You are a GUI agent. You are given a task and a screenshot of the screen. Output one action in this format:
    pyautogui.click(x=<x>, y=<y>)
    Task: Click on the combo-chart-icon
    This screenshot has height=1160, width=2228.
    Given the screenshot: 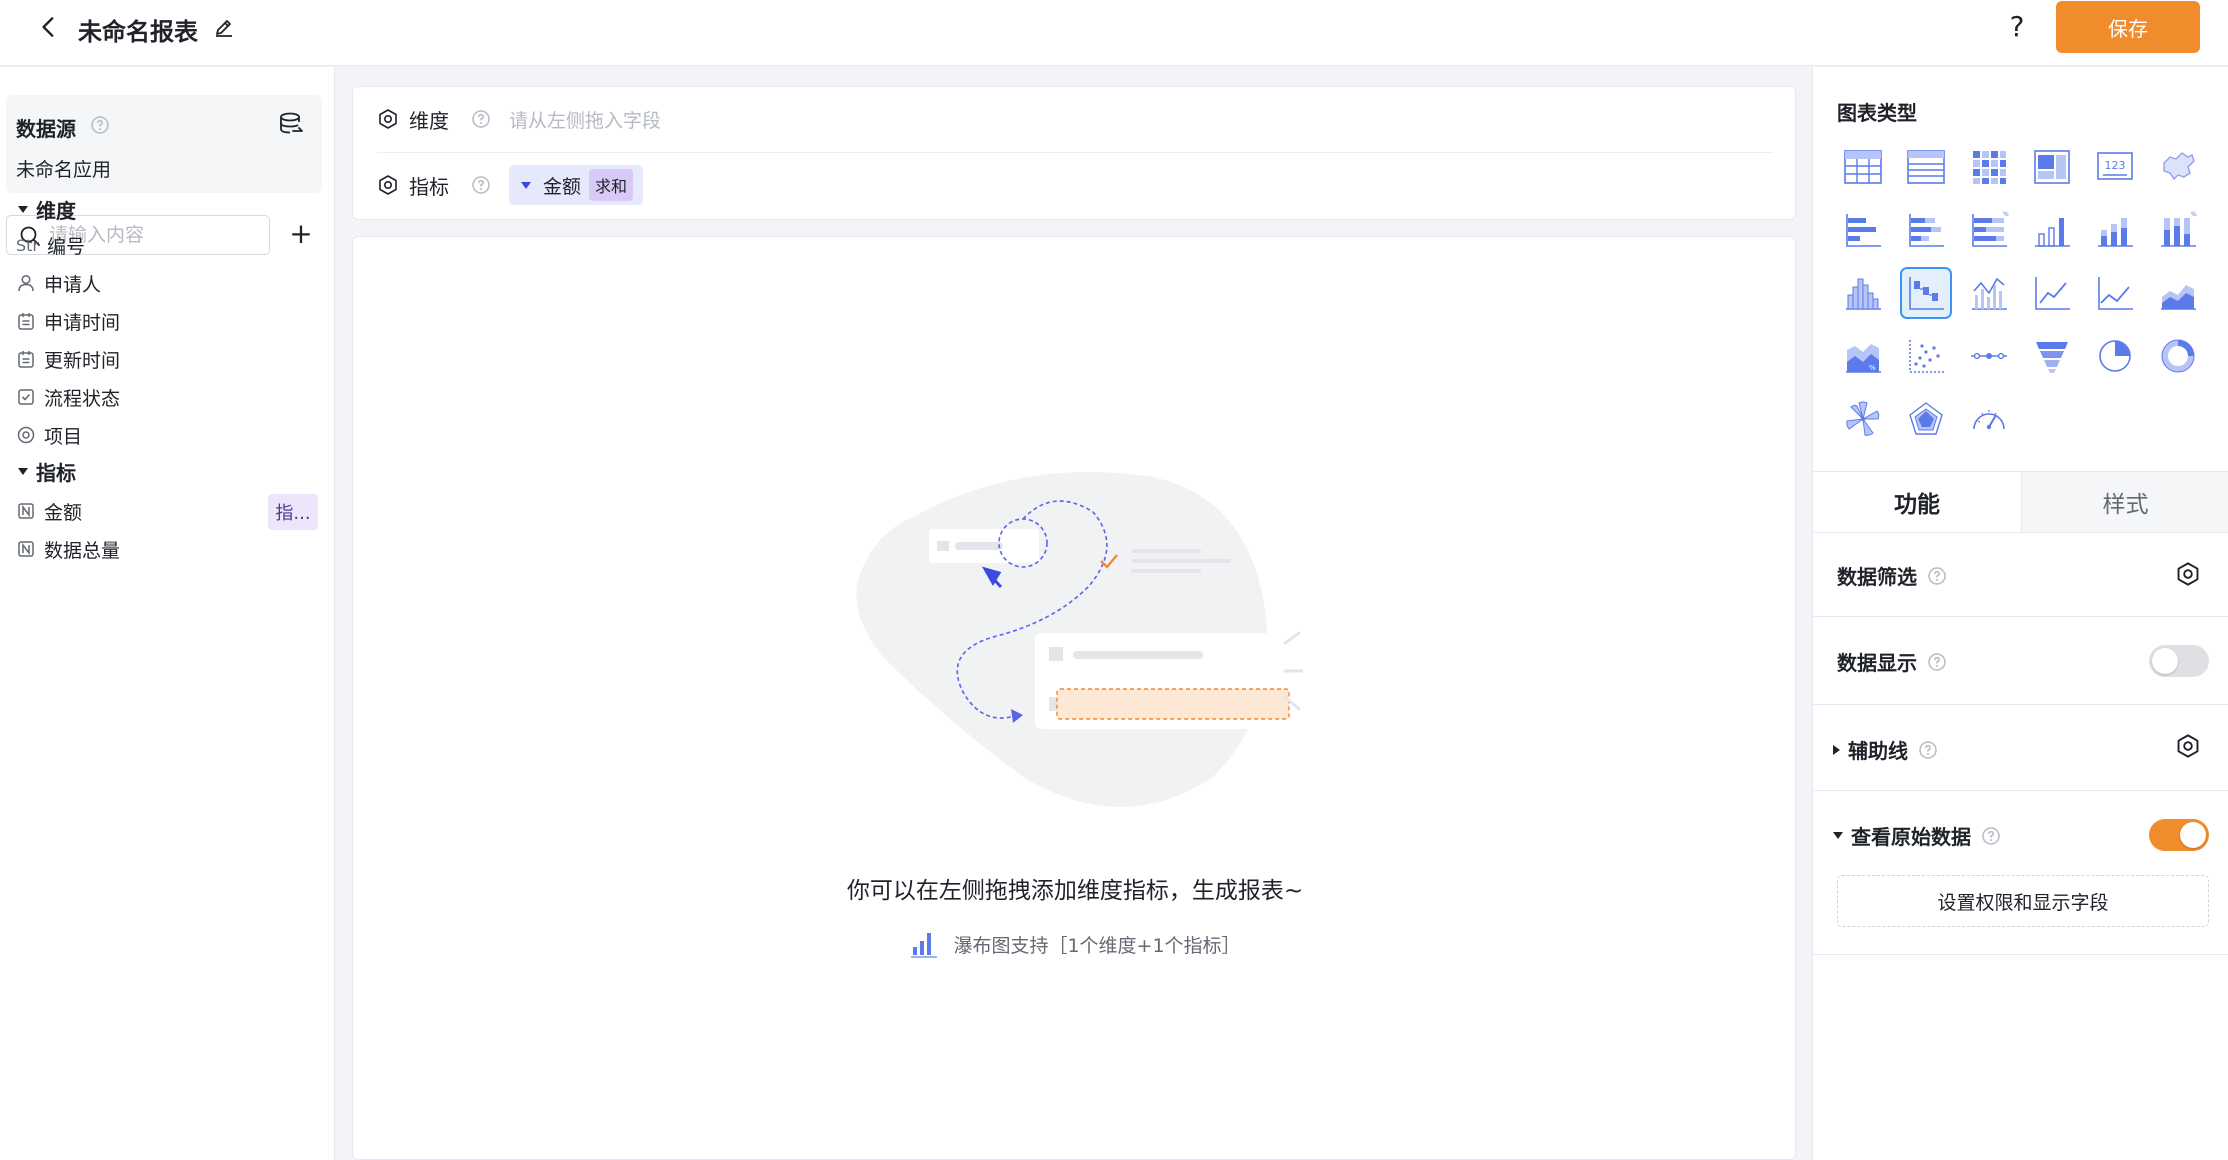 What is the action you would take?
    pyautogui.click(x=1989, y=293)
    